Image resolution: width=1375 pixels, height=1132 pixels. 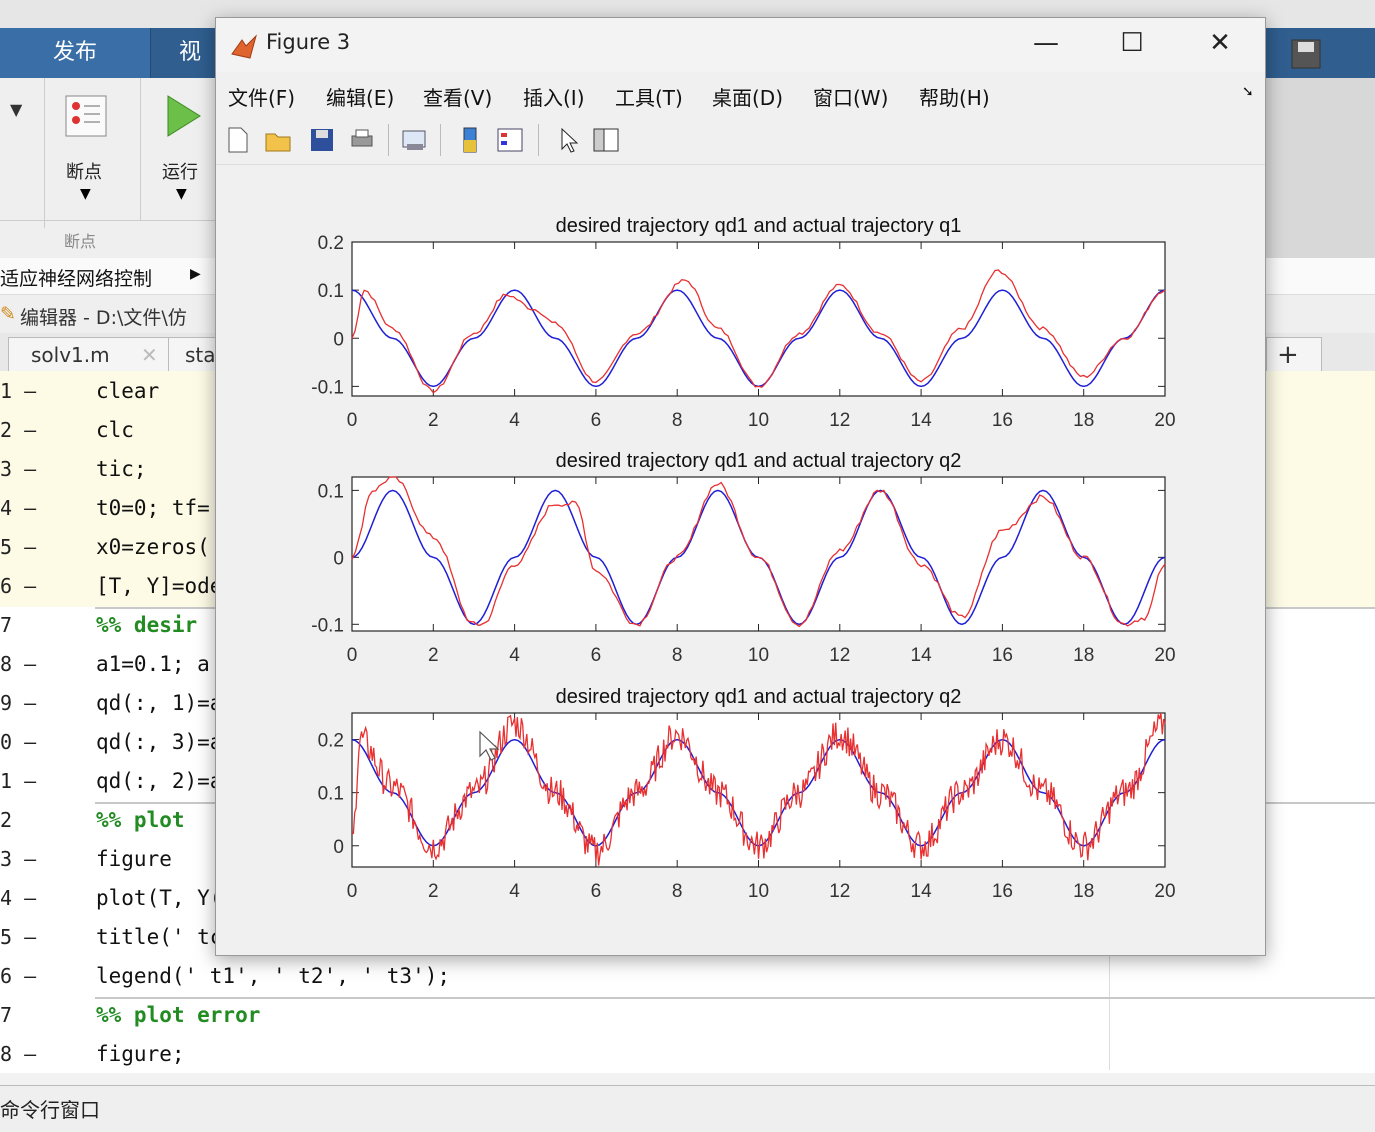 I want to click on menu-help: 帮助(H), so click(x=954, y=96).